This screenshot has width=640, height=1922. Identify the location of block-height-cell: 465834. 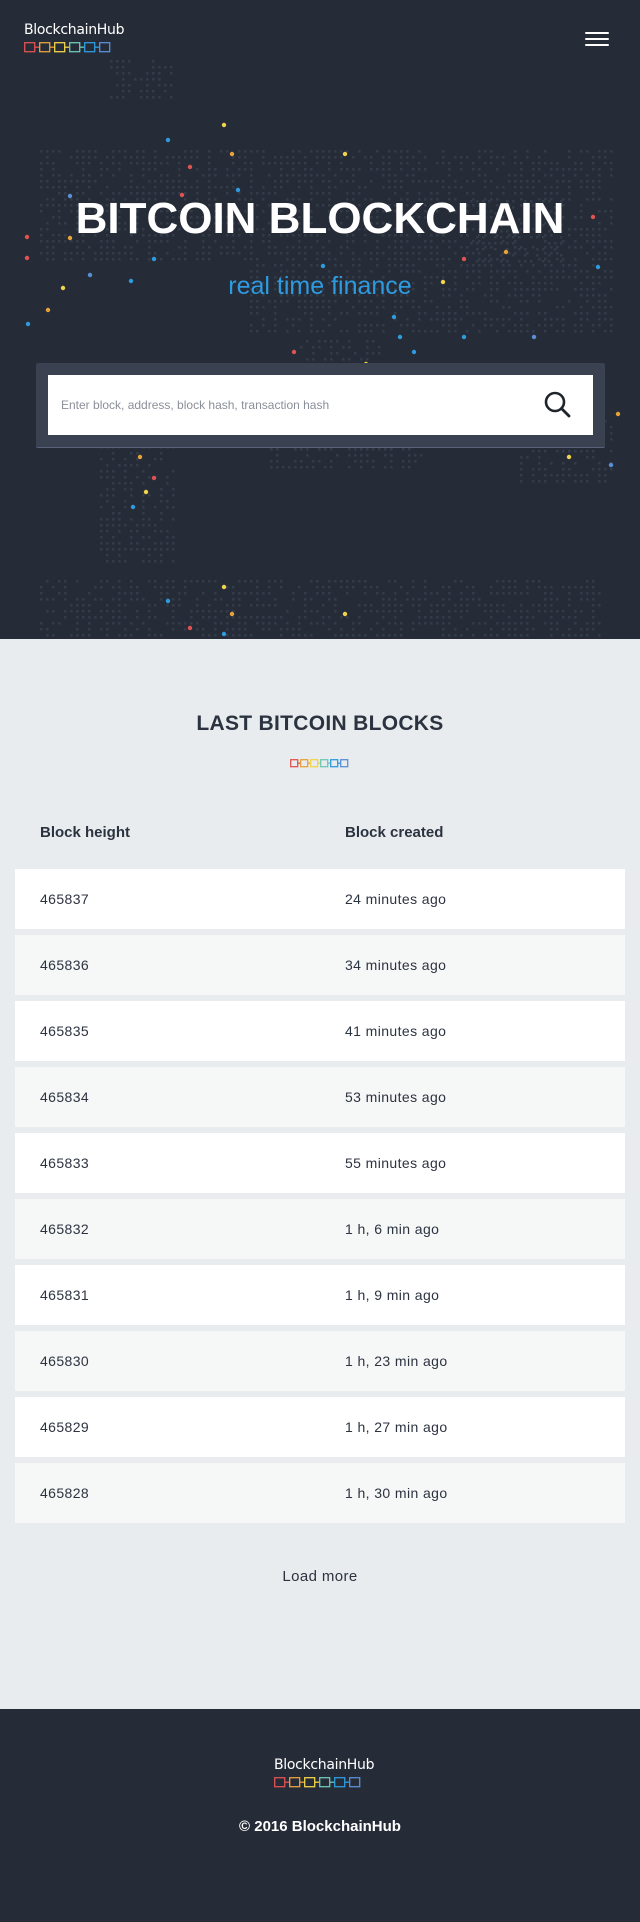
(64, 1097).